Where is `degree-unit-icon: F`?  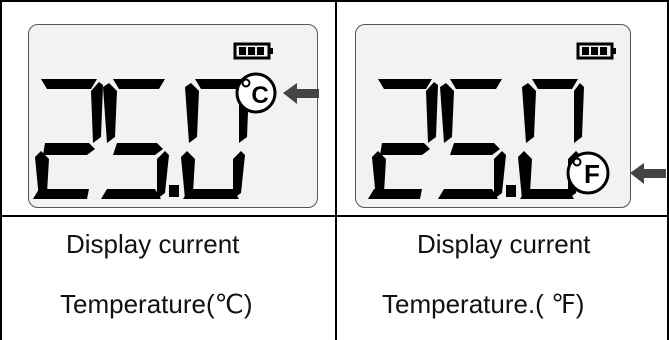 degree-unit-icon: F is located at coordinates (588, 173).